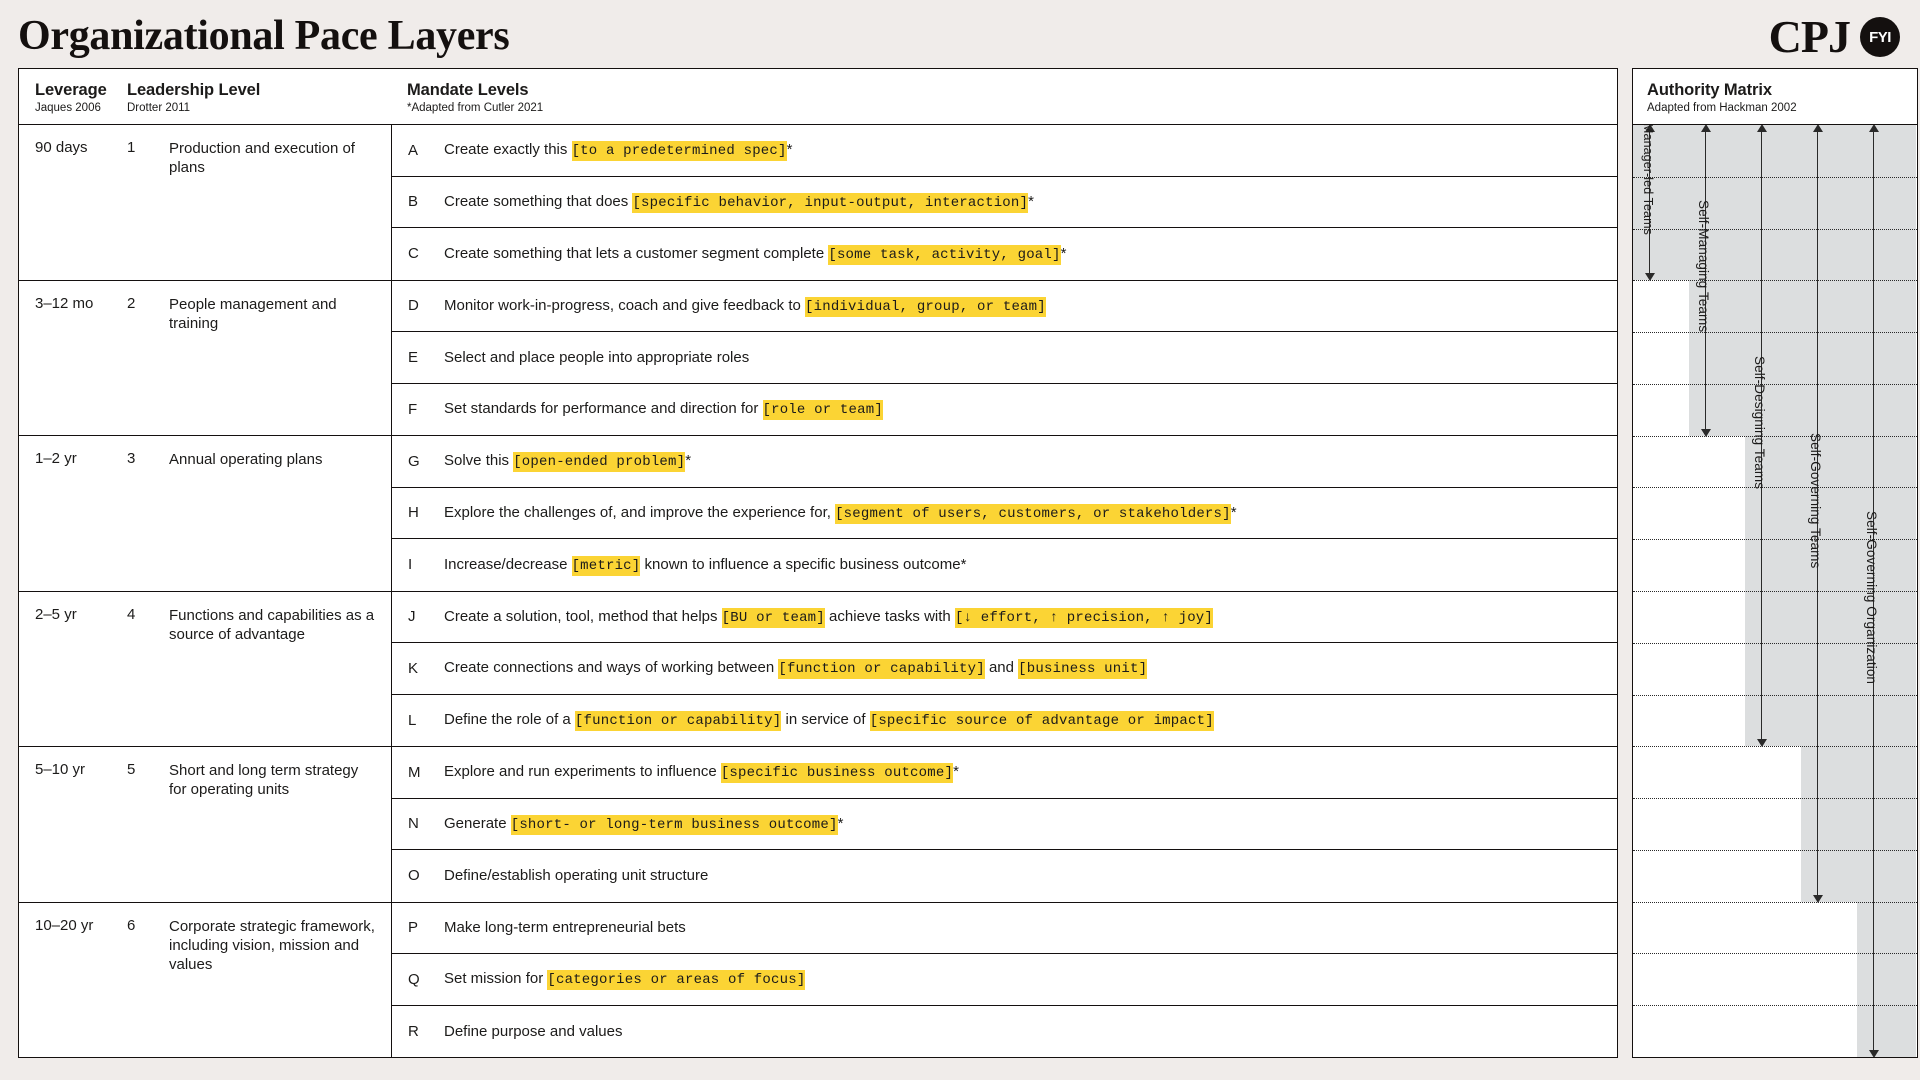 The height and width of the screenshot is (1080, 1920). I want to click on brand-wordmark: CPJ, so click(1809, 36).